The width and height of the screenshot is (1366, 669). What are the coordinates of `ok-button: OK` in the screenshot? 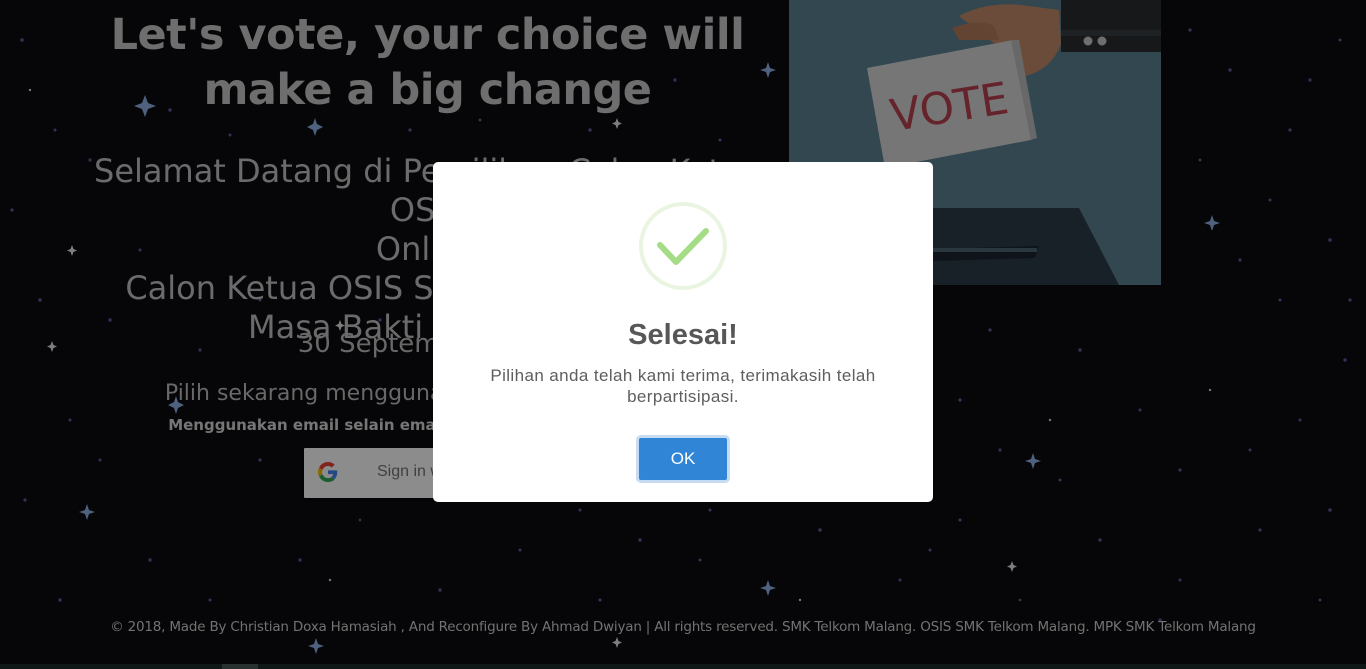 It's located at (683, 459).